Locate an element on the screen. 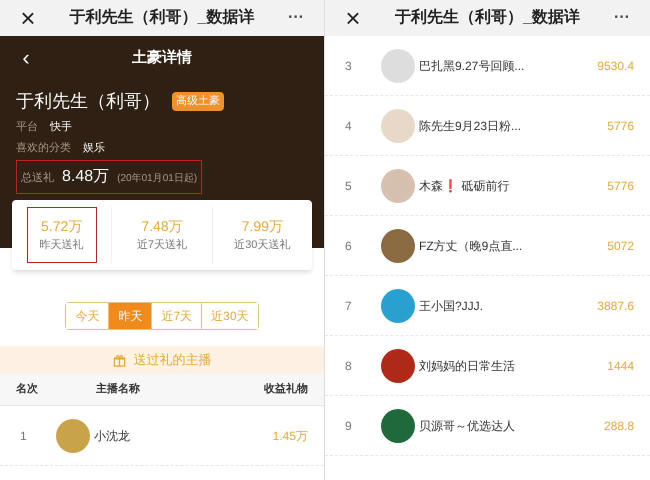 Image resolution: width=650 pixels, height=480 pixels. stat-value: 5.72万 is located at coordinates (61, 226).